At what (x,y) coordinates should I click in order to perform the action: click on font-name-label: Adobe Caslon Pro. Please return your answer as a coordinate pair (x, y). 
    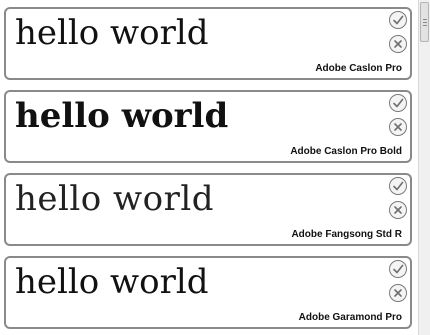
    Looking at the image, I should click on (358, 68).